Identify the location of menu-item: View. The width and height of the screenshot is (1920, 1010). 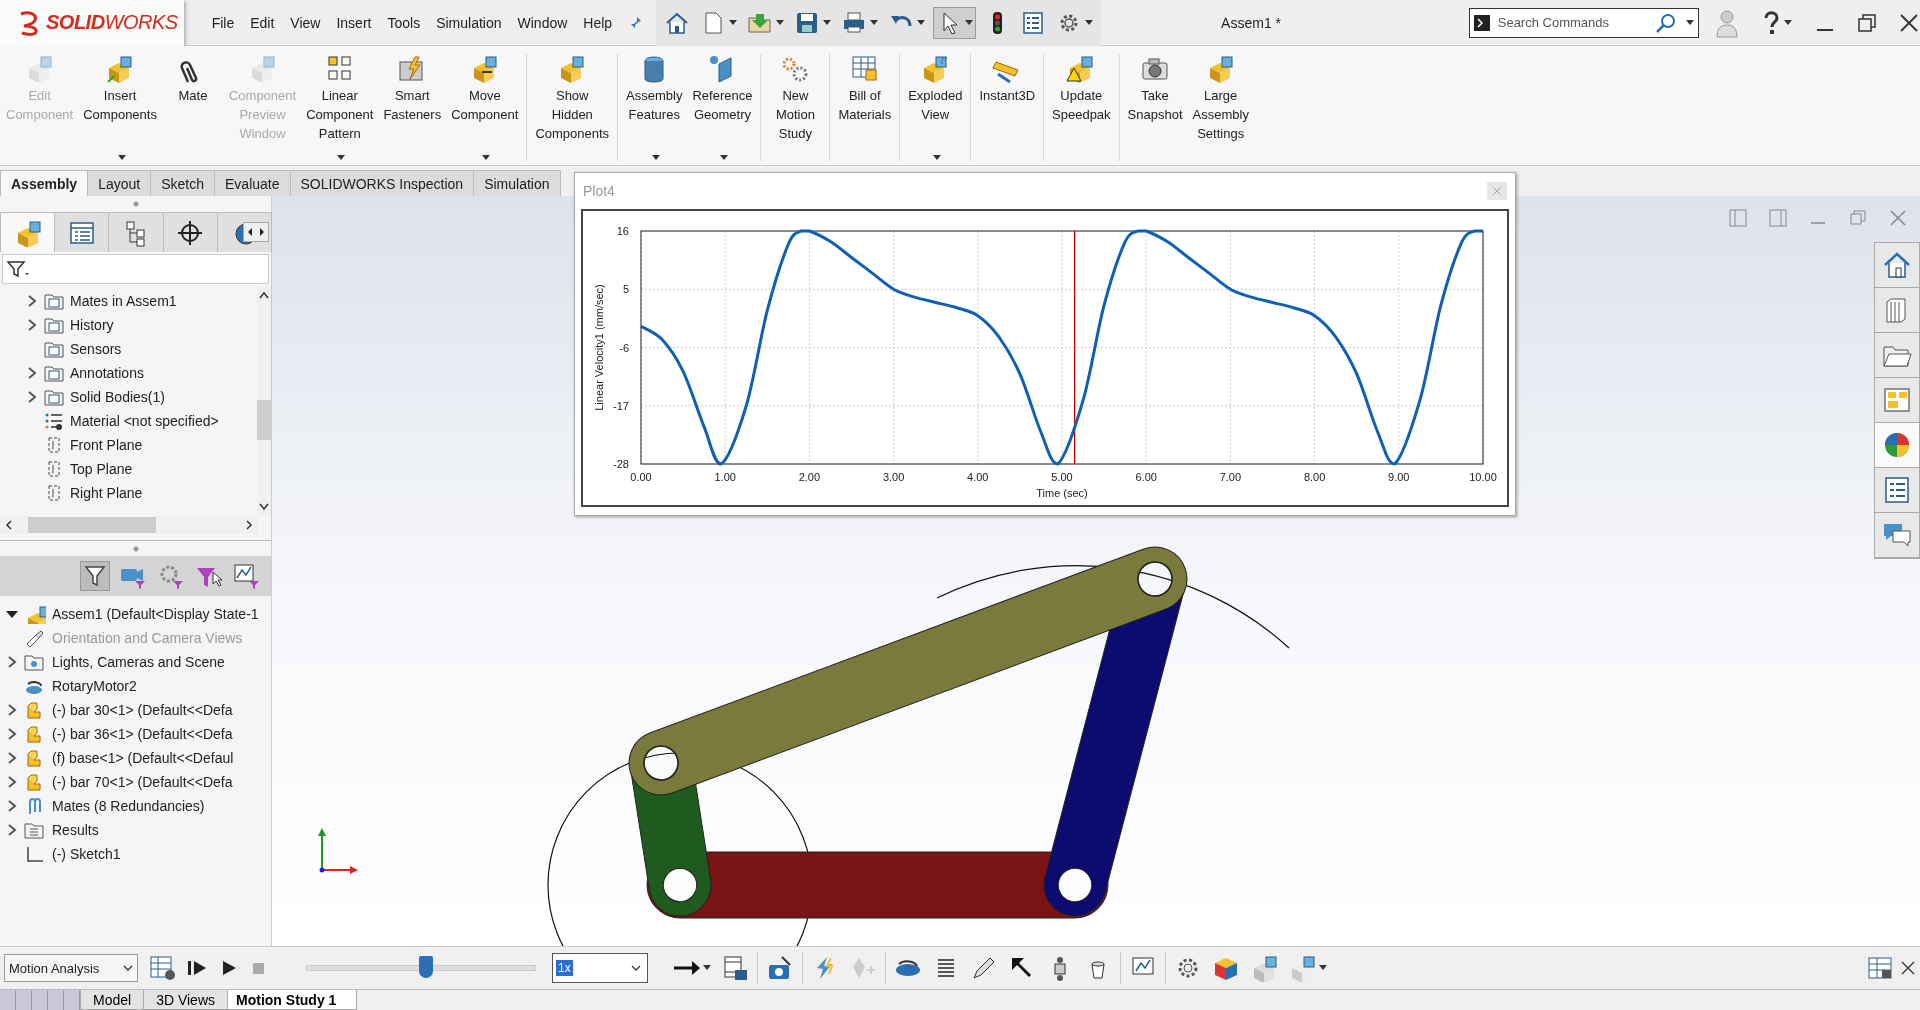
(305, 22).